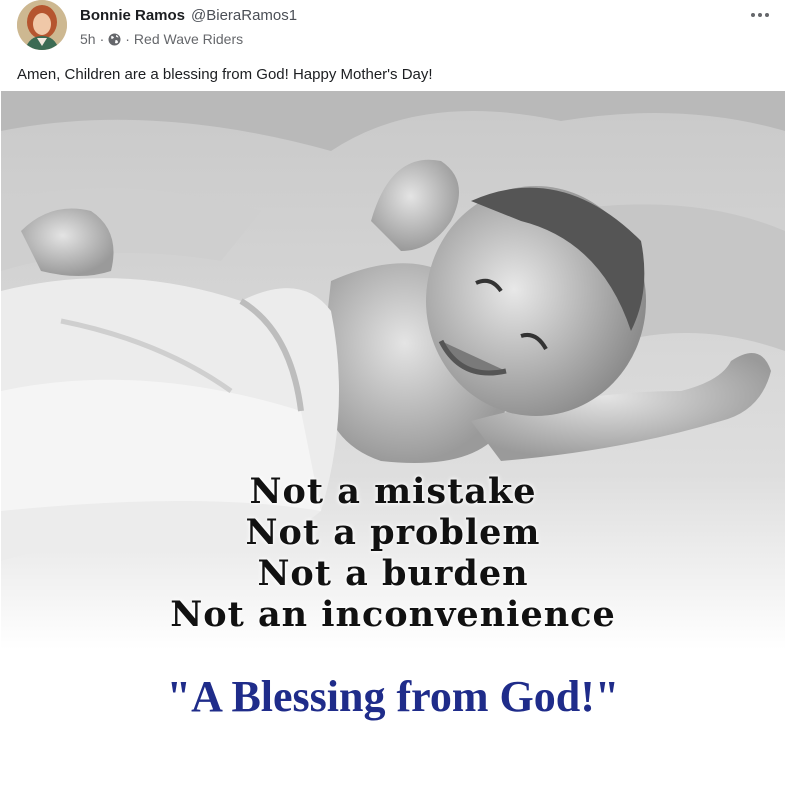 This screenshot has height=789, width=789. What do you see at coordinates (132, 15) in the screenshot?
I see `author-name: Bonnie Ramos` at bounding box center [132, 15].